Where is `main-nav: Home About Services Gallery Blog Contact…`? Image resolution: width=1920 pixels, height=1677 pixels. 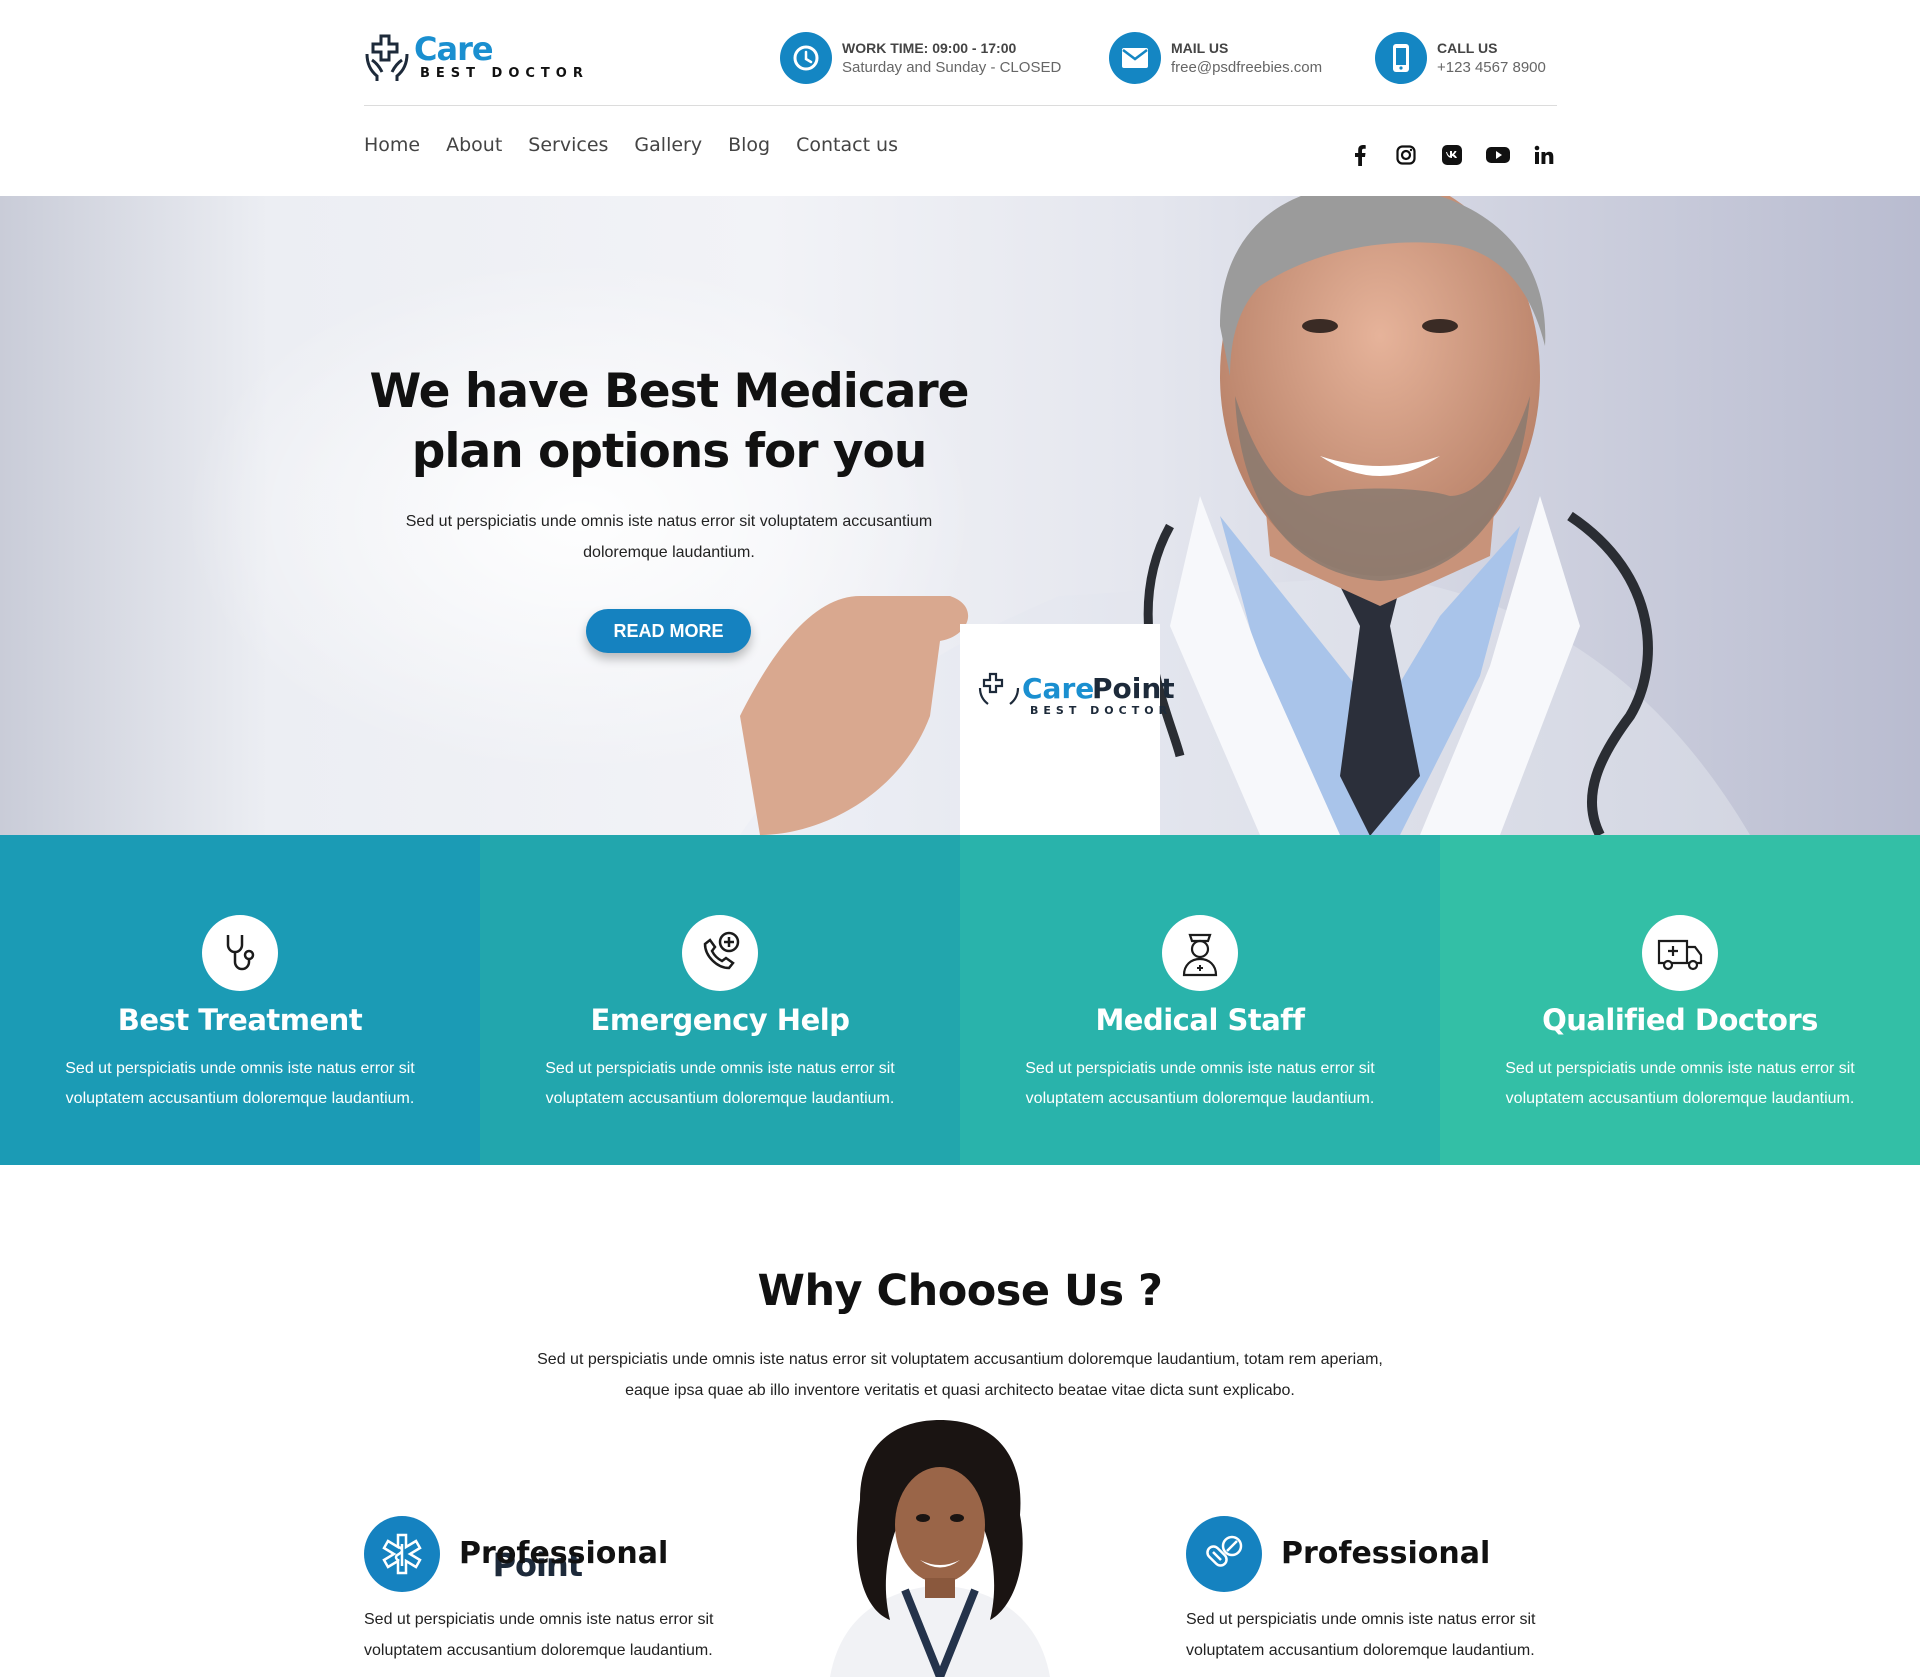
main-nav: Home About Services Gallery Blog Contact… is located at coordinates (644, 145).